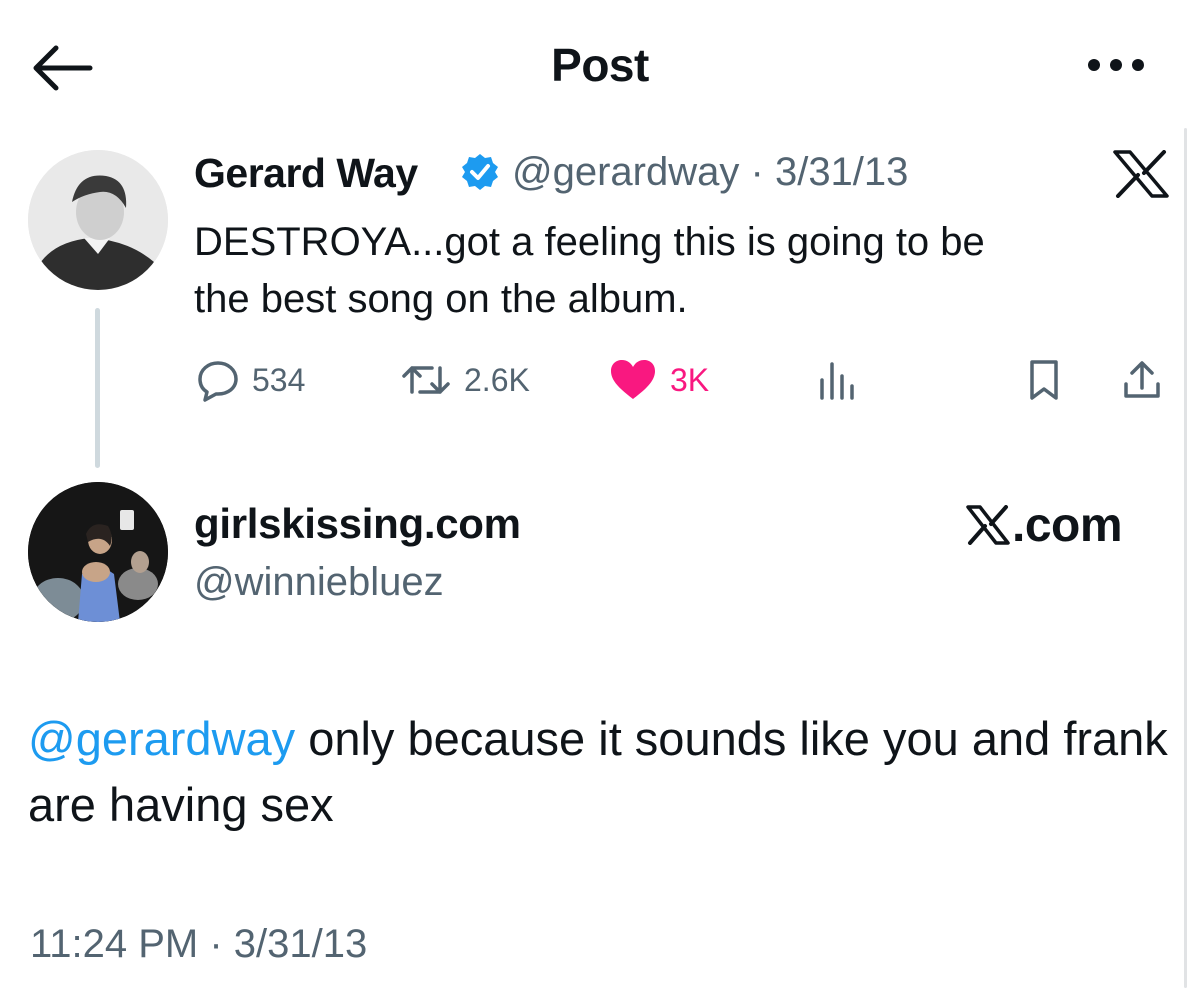 Image resolution: width=1200 pixels, height=988 pixels. Describe the element at coordinates (198, 944) in the screenshot. I see `post-timestamp: 11:24 PM · 3/31/13` at that location.